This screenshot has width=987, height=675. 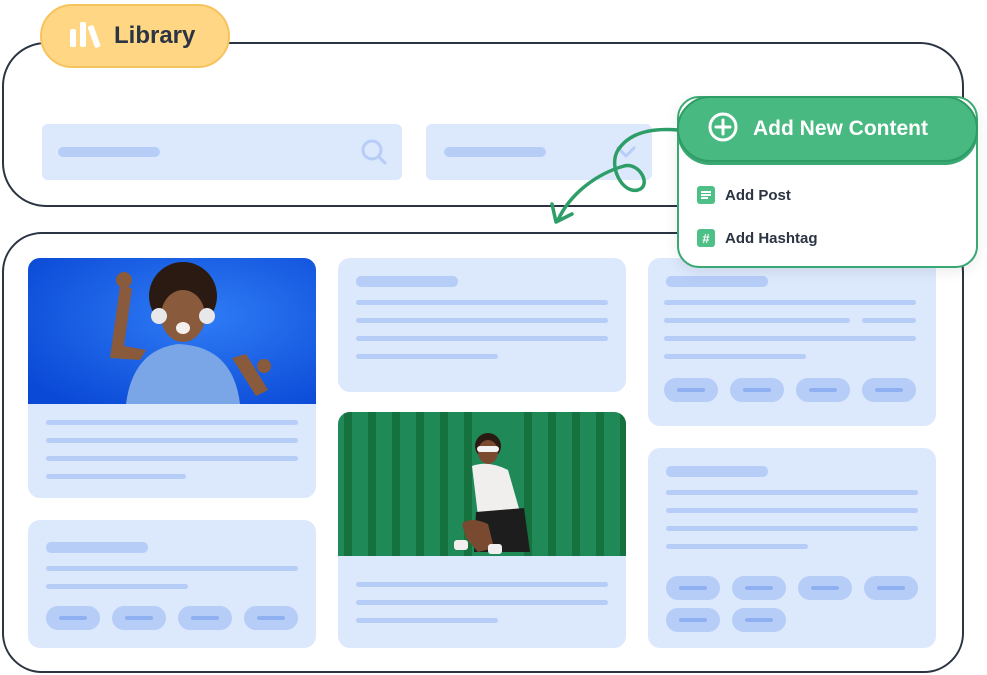 I want to click on dropdown-placeholder, so click(x=495, y=152).